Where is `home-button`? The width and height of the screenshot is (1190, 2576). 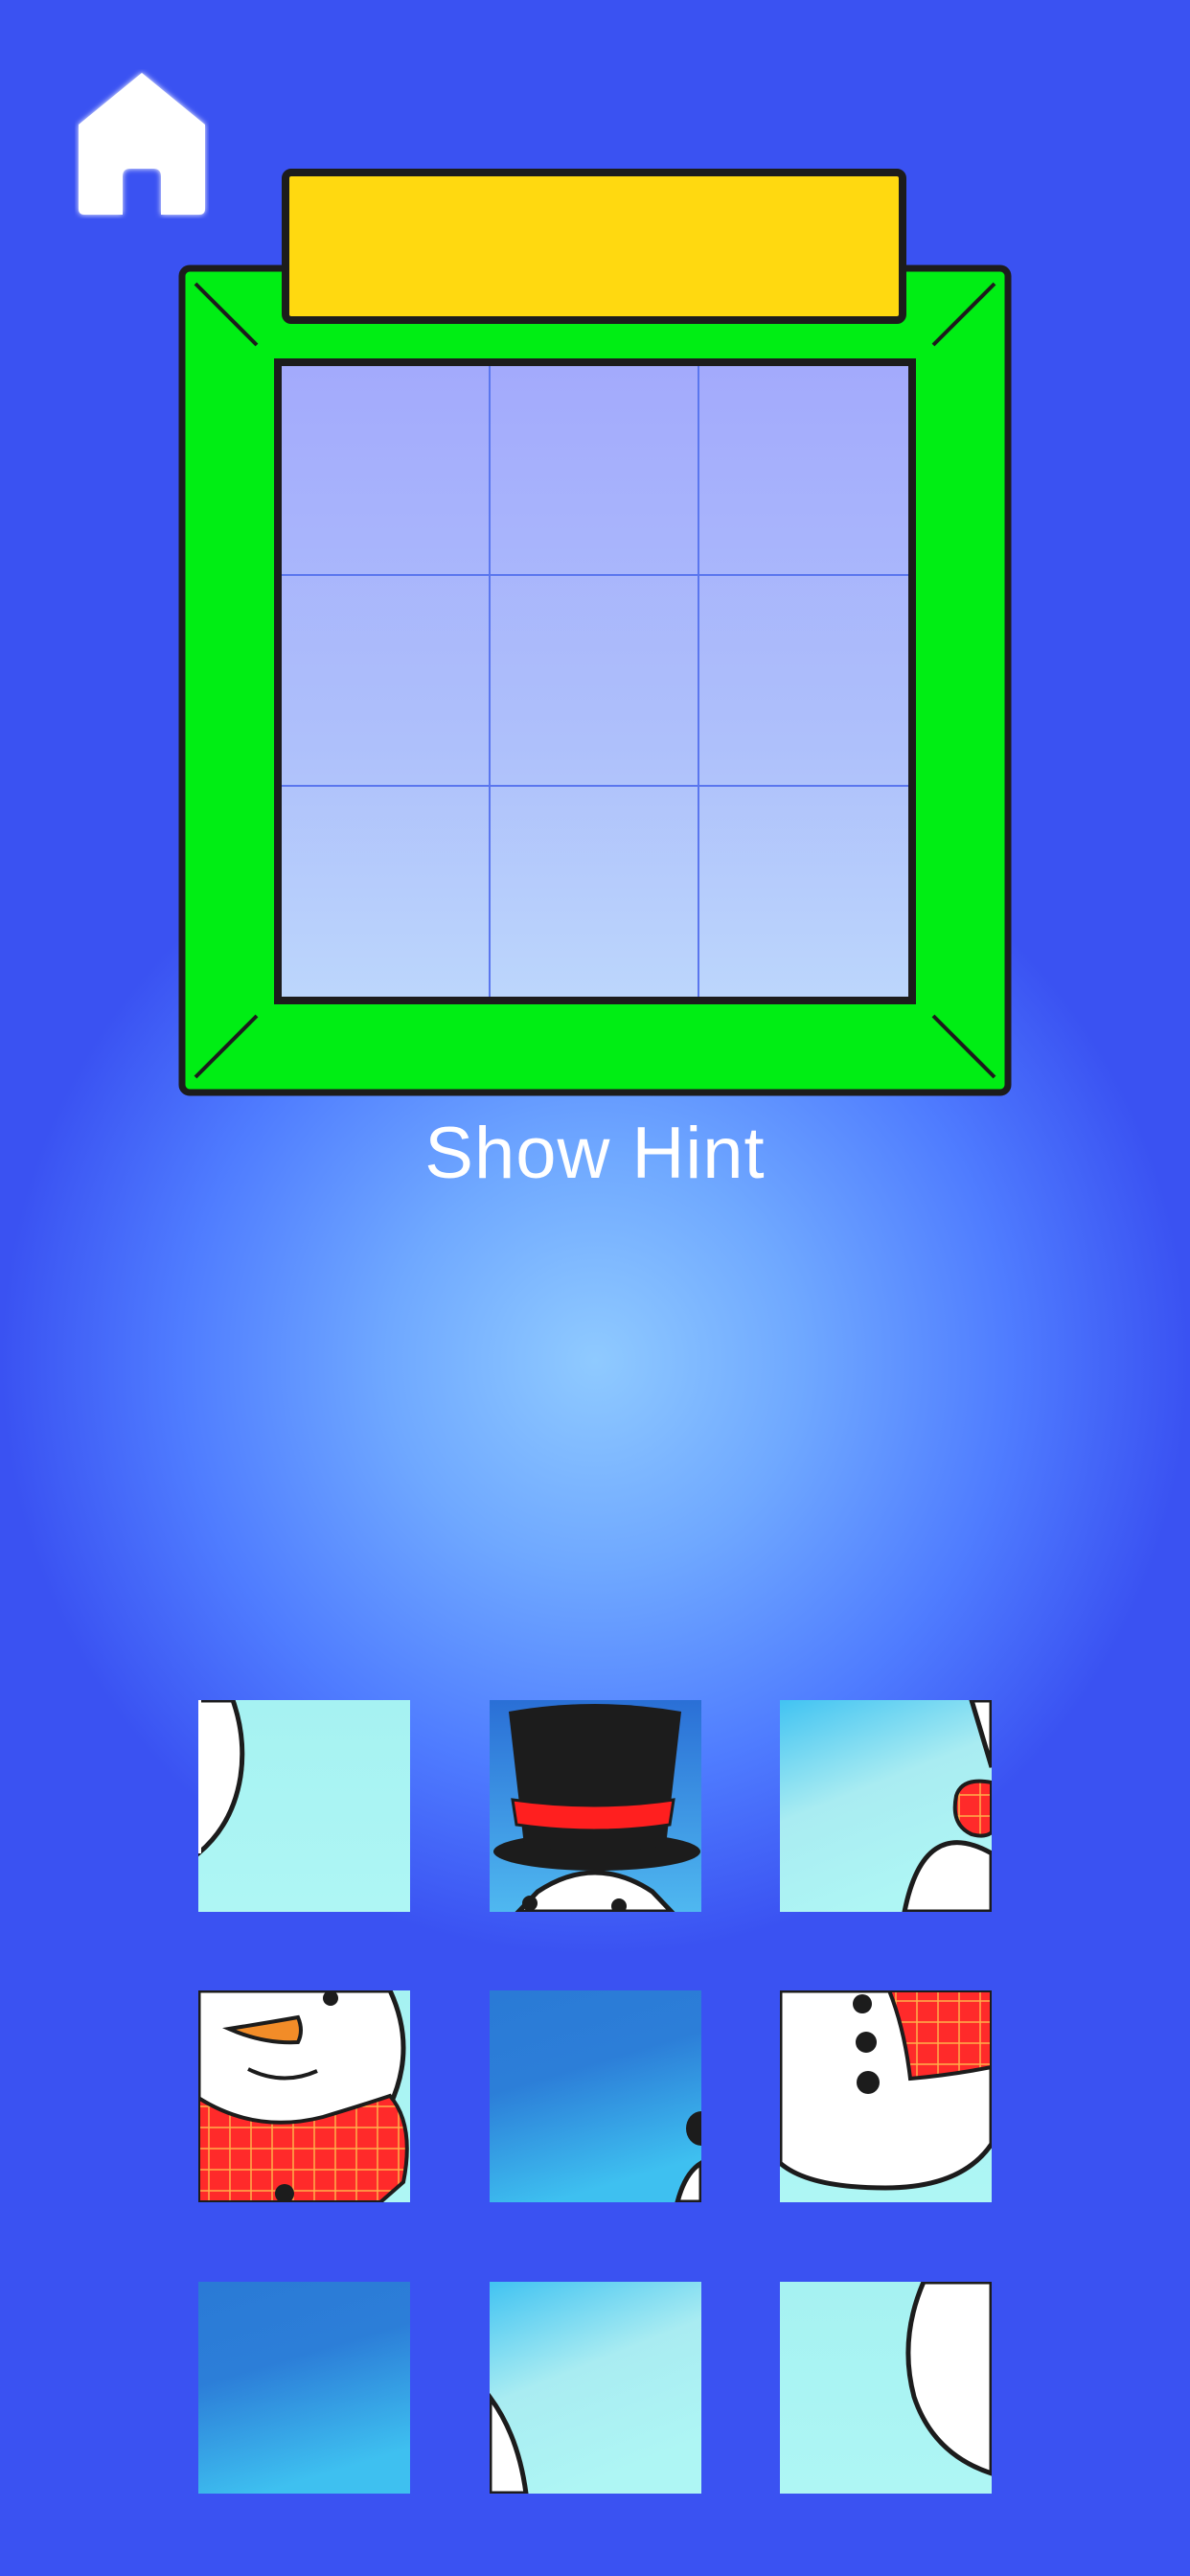
home-button is located at coordinates (142, 143).